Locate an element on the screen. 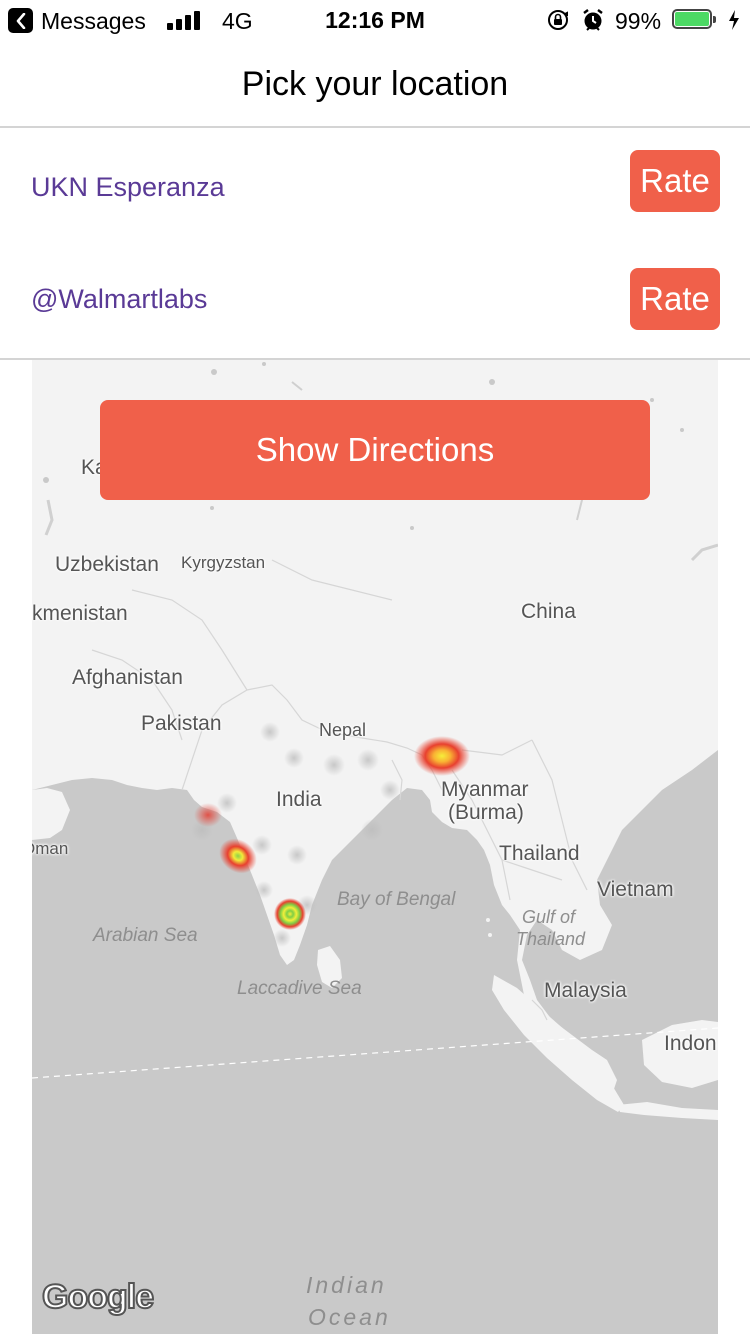 The image size is (750, 1334). map-label: Indon is located at coordinates (690, 1043).